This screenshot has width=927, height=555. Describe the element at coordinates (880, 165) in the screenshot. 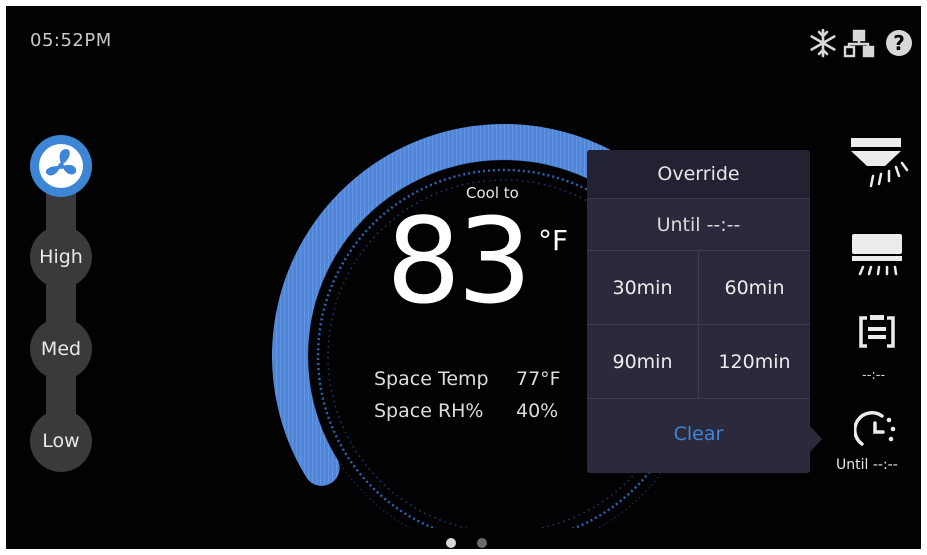

I see `ac-swing-icon` at that location.